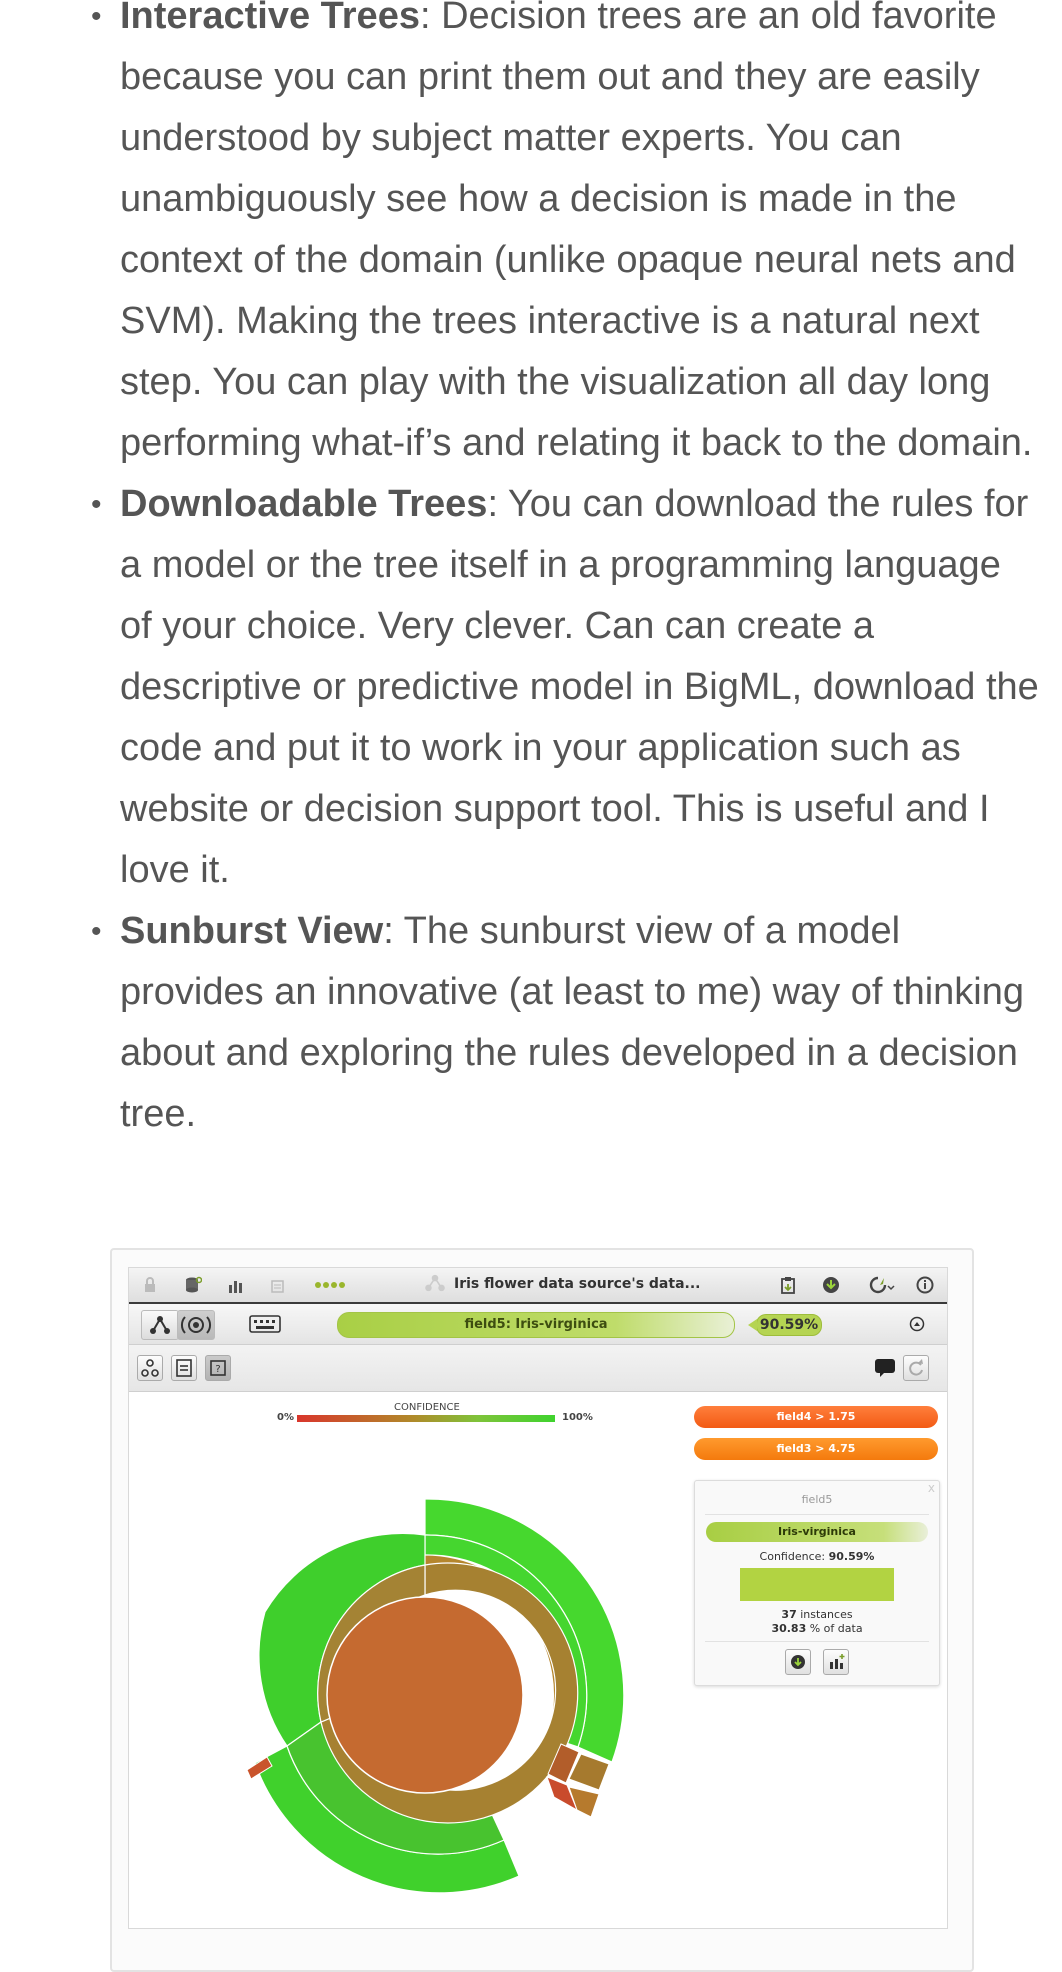 The image size is (1062, 1972). I want to click on node-icon, so click(150, 1368).